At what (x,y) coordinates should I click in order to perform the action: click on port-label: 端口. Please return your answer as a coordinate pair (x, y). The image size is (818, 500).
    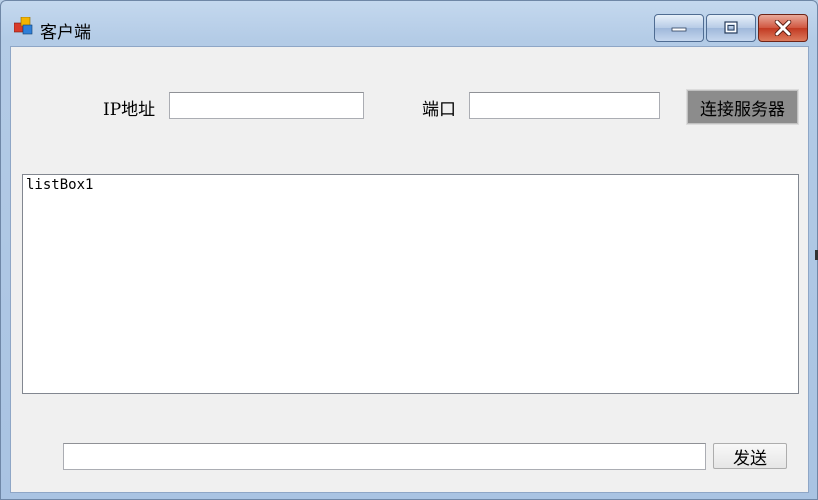
    Looking at the image, I should click on (439, 110).